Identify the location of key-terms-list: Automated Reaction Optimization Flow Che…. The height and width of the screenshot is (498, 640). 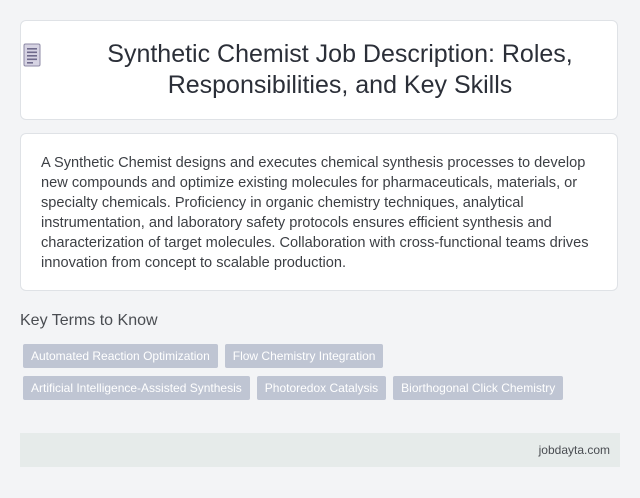
(321, 376).